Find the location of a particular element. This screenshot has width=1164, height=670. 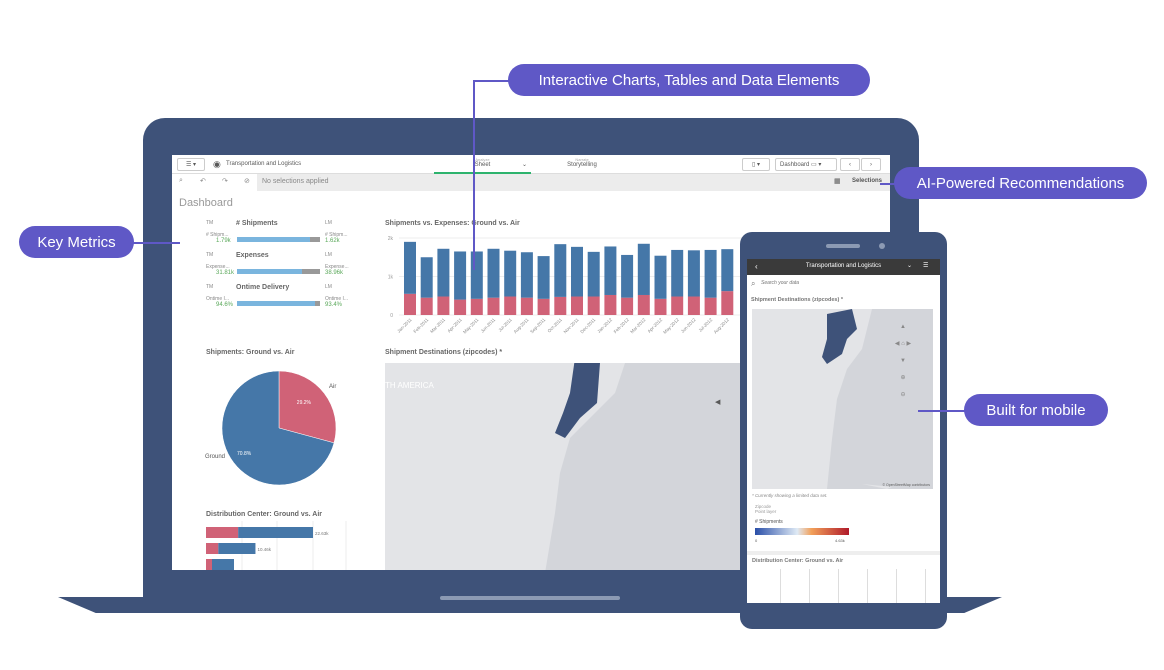

x-tick-label: Jan-2012 is located at coordinates (604, 325).